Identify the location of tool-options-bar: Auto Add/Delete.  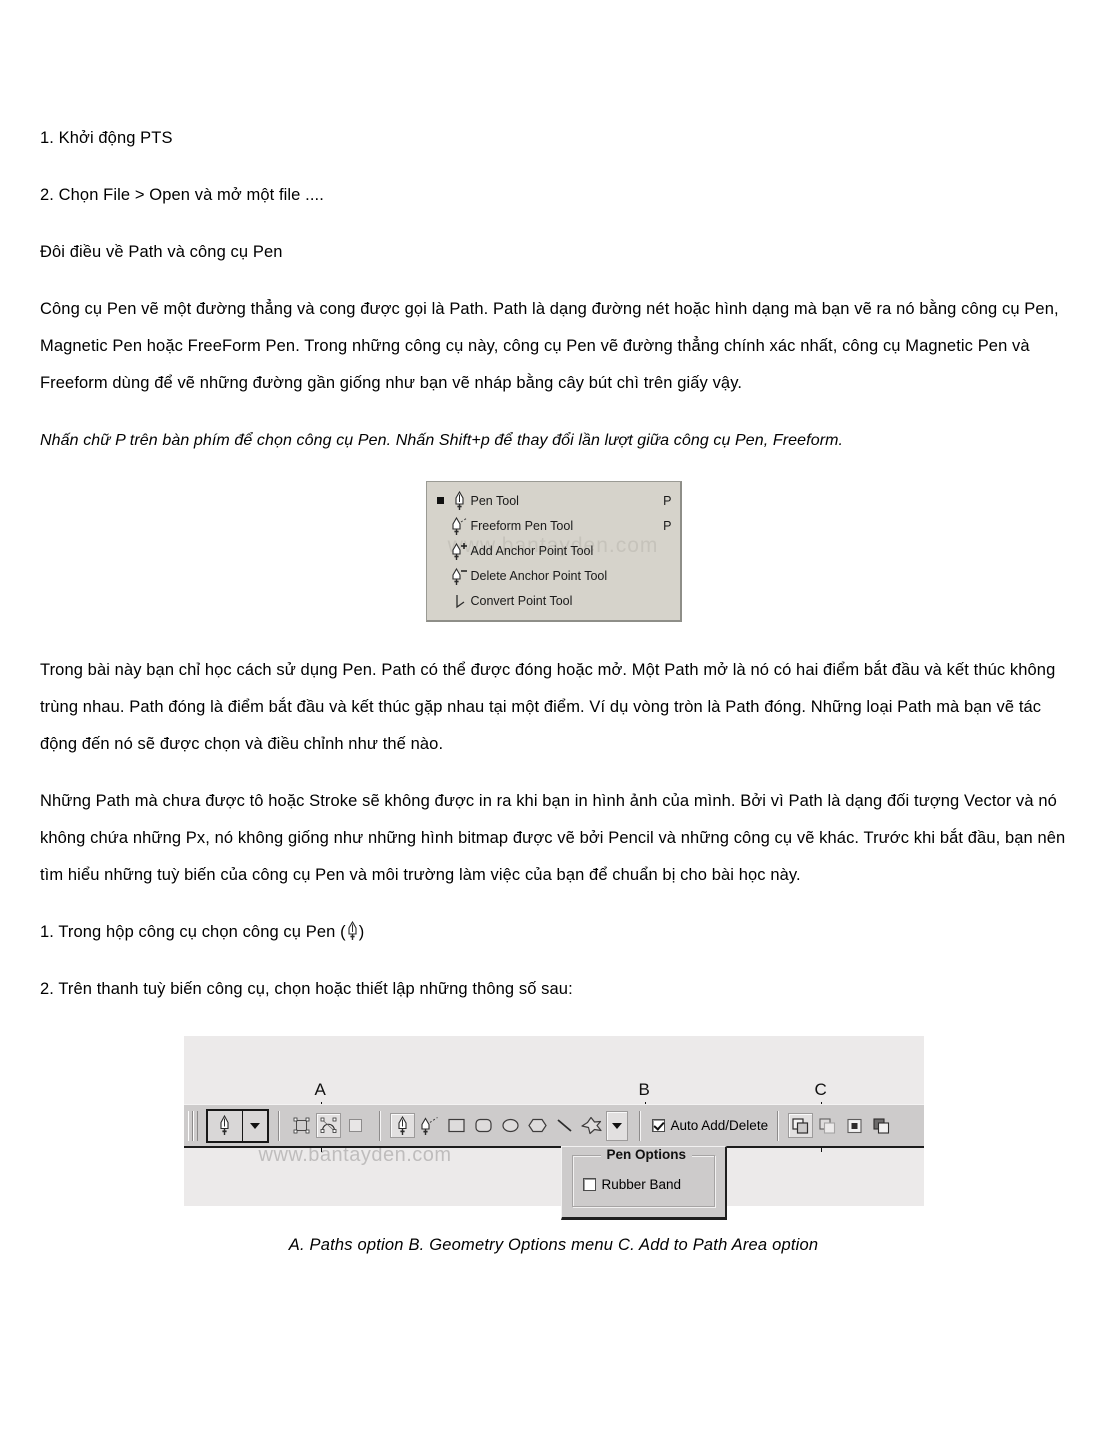
(553, 1126).